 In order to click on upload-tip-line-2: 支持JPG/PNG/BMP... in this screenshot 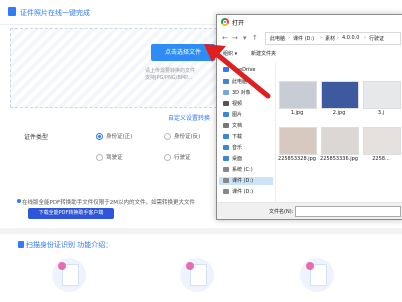, I will do `click(169, 78)`.